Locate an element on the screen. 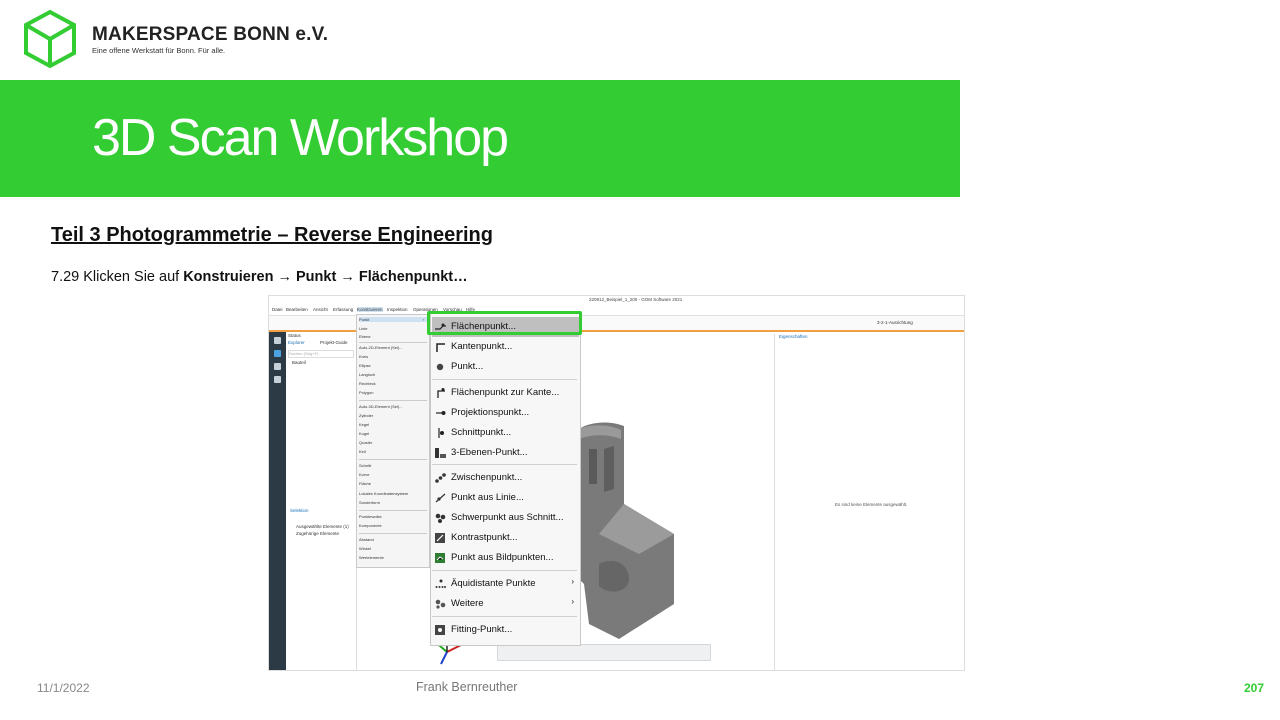 This screenshot has width=1280, height=720. submenu-item: Winkel is located at coordinates (393, 548).